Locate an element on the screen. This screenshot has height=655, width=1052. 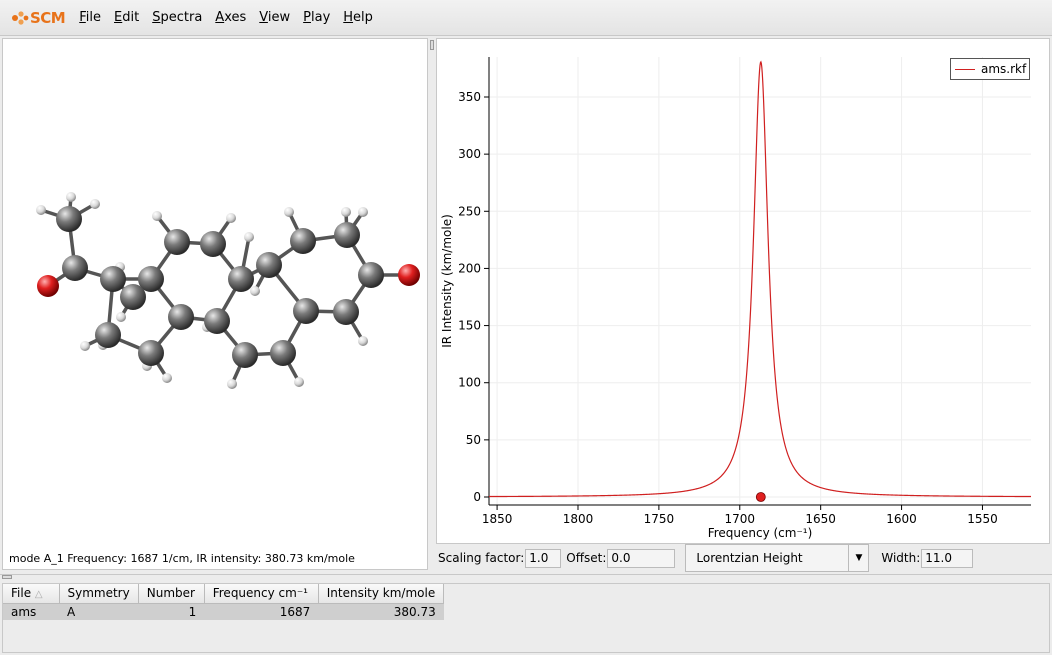
menu-play: Play is located at coordinates (316, 17).